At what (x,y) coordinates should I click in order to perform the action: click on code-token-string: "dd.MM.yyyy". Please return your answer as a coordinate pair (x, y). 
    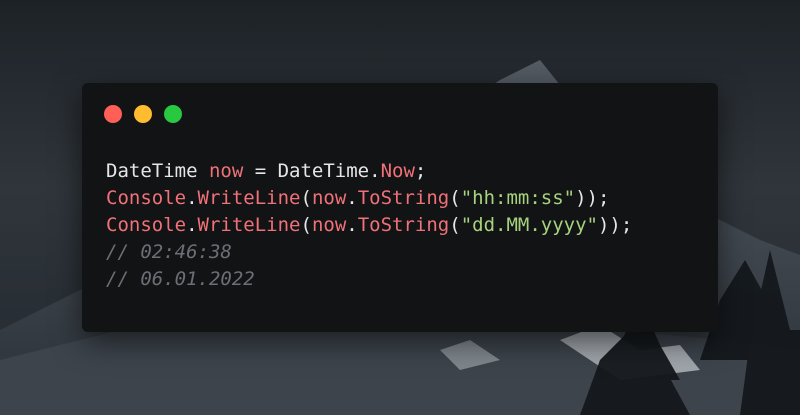
    Looking at the image, I should click on (529, 225).